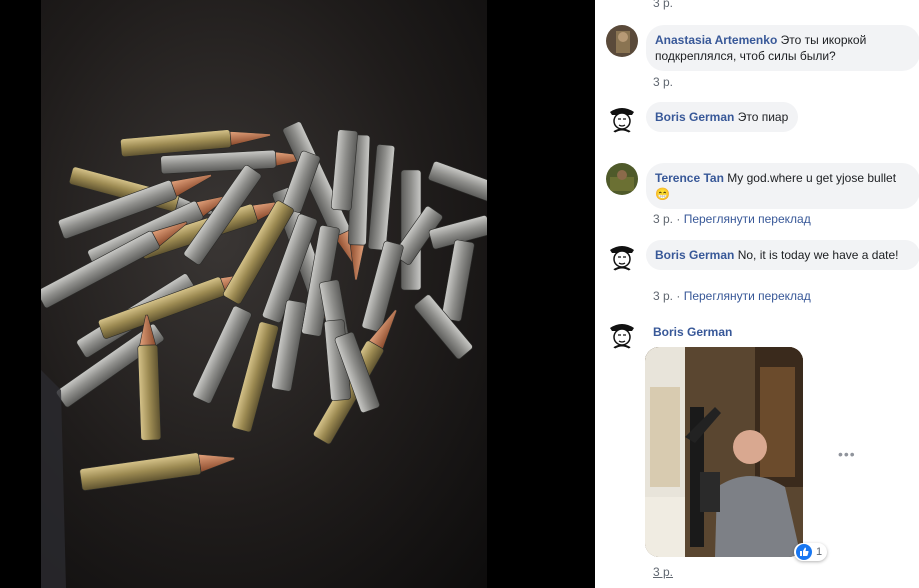 This screenshot has width=919, height=588. I want to click on like-icon, so click(804, 552).